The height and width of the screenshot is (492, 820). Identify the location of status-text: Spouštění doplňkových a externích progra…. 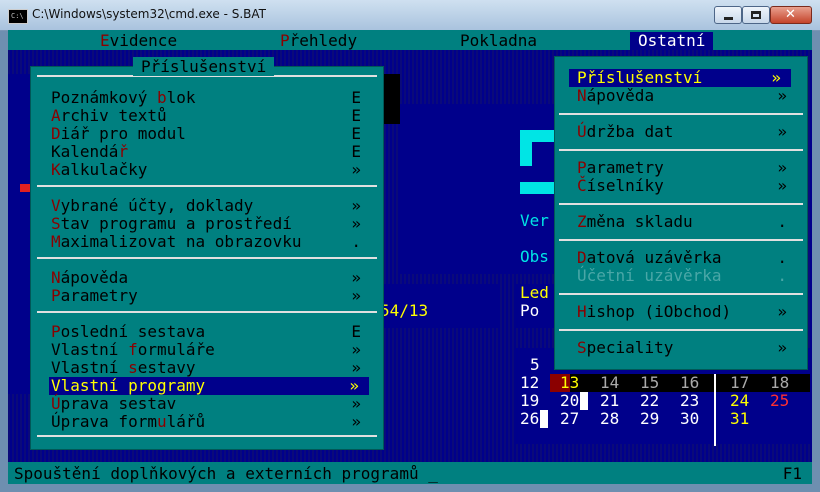
(226, 473).